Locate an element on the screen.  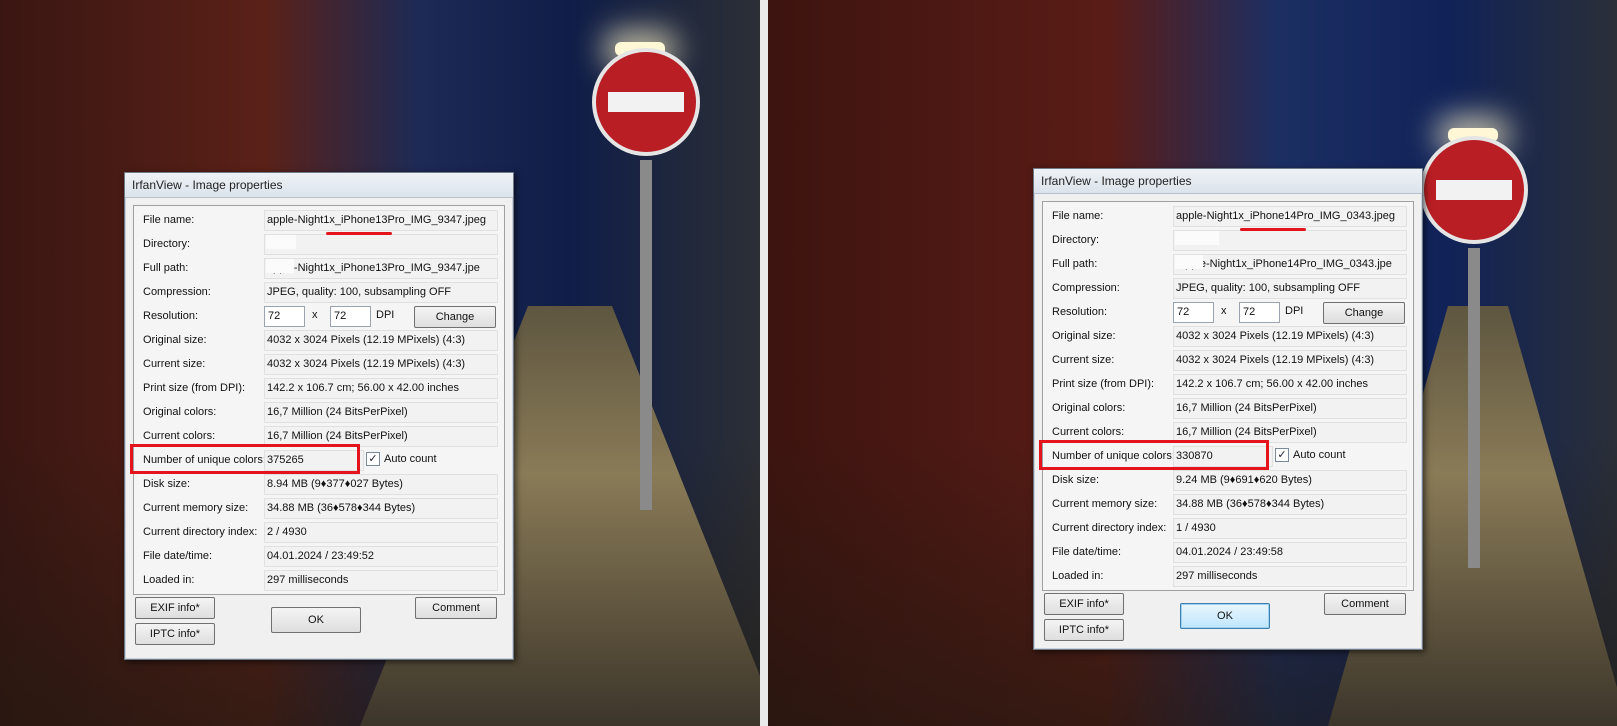
row-directory-index: Current directory index: 2 / 4930 is located at coordinates (319, 534).